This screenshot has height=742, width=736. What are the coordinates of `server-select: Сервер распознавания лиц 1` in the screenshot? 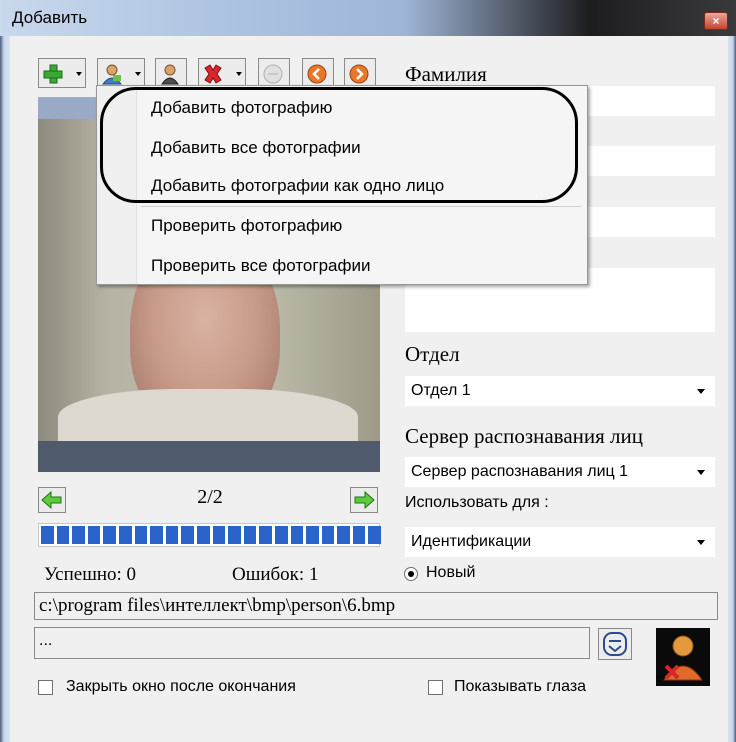 It's located at (560, 472).